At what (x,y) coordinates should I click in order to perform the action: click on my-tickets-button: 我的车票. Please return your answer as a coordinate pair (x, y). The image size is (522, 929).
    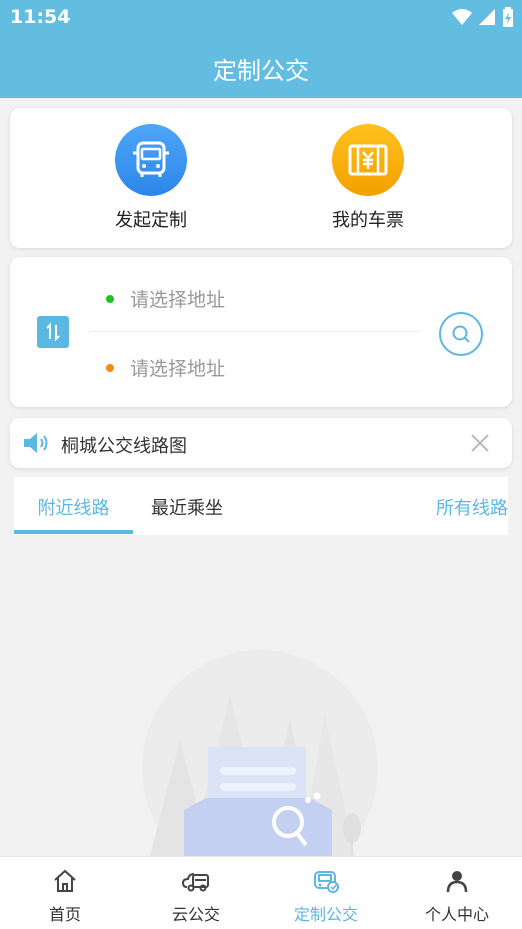
    Looking at the image, I should click on (368, 178).